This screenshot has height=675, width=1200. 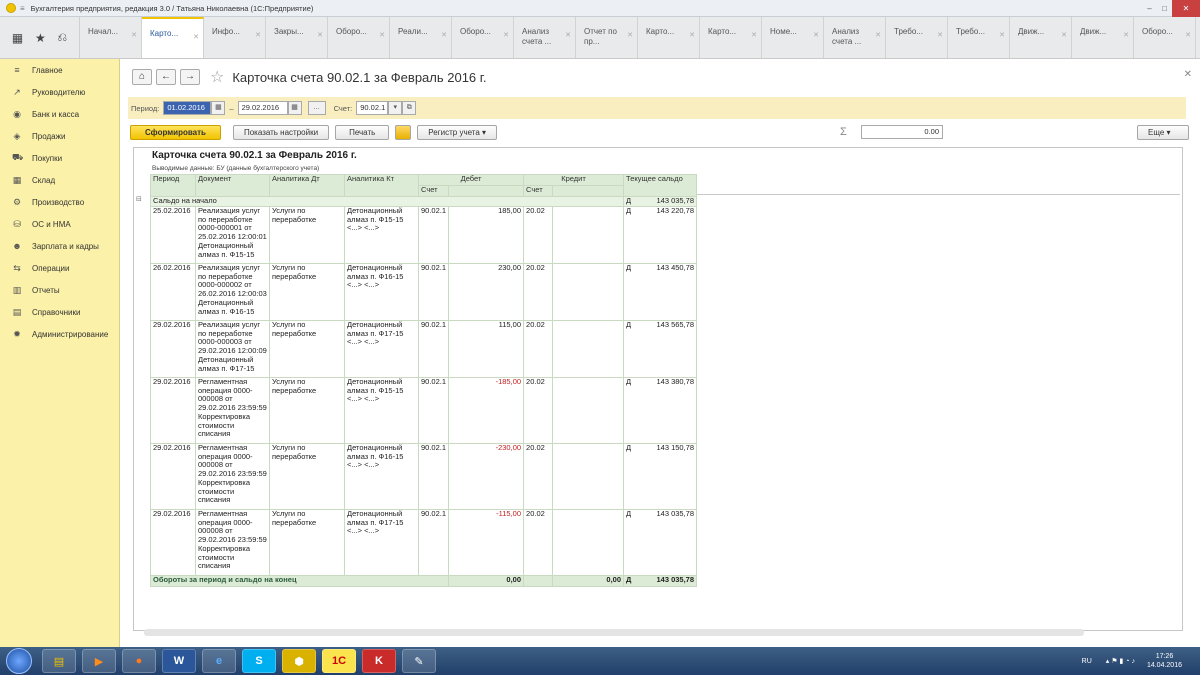 I want to click on tab-item: Закры... ✕, so click(x=297, y=37).